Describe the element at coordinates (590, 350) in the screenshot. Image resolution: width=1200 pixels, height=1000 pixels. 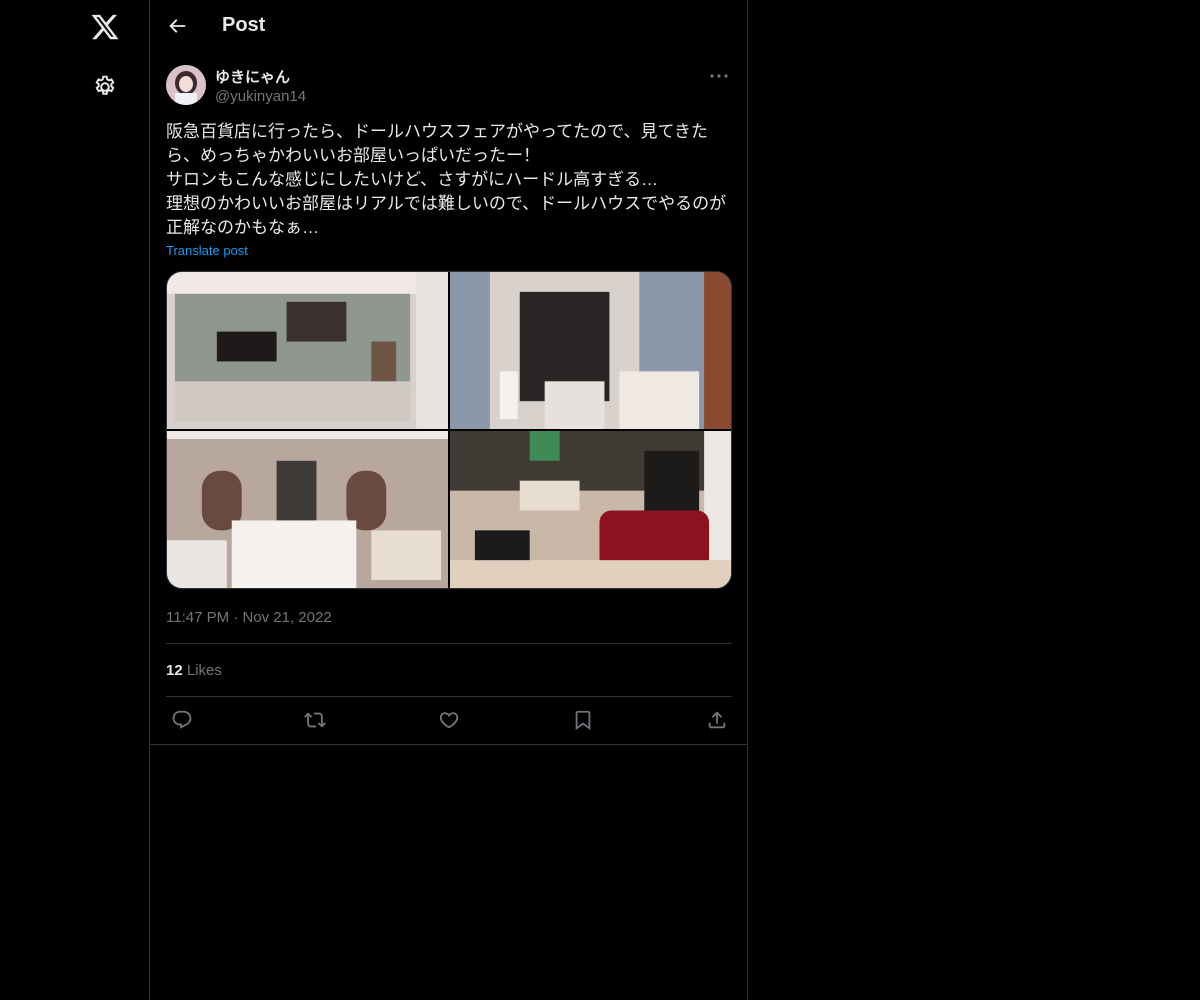
I see `photo-dollhouse-bathroom` at that location.